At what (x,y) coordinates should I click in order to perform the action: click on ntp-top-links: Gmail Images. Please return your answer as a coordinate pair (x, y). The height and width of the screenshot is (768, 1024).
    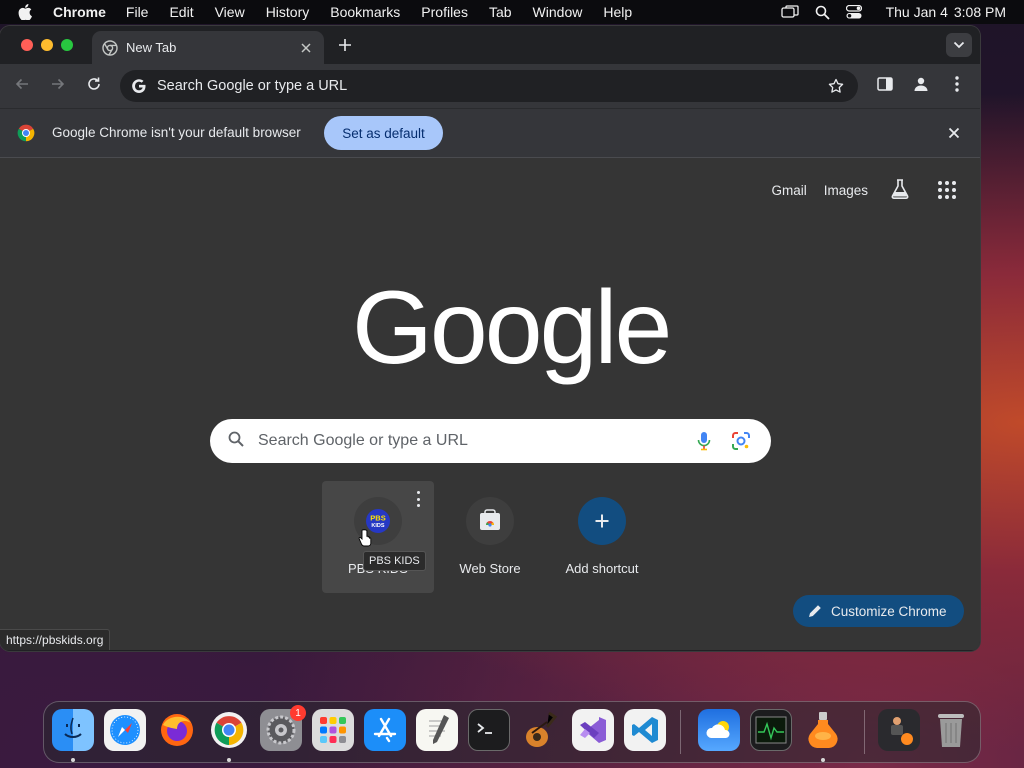
    Looking at the image, I should click on (875, 190).